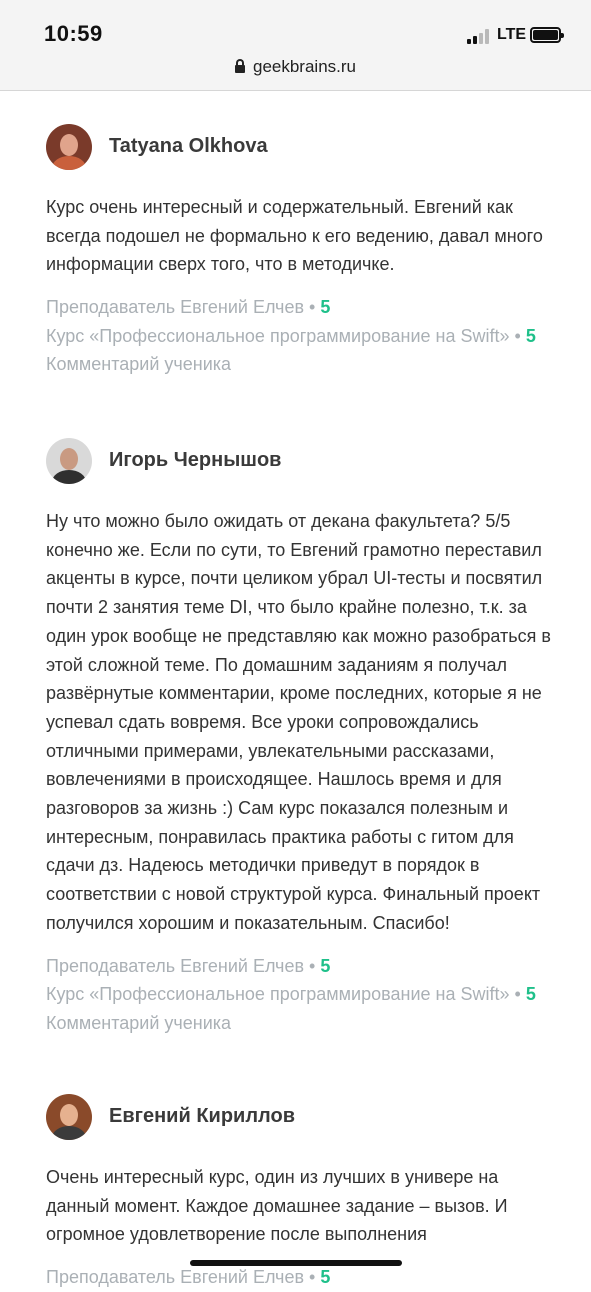 Image resolution: width=591 pixels, height=1292 pixels. Describe the element at coordinates (512, 34) in the screenshot. I see `network-type: LTE` at that location.